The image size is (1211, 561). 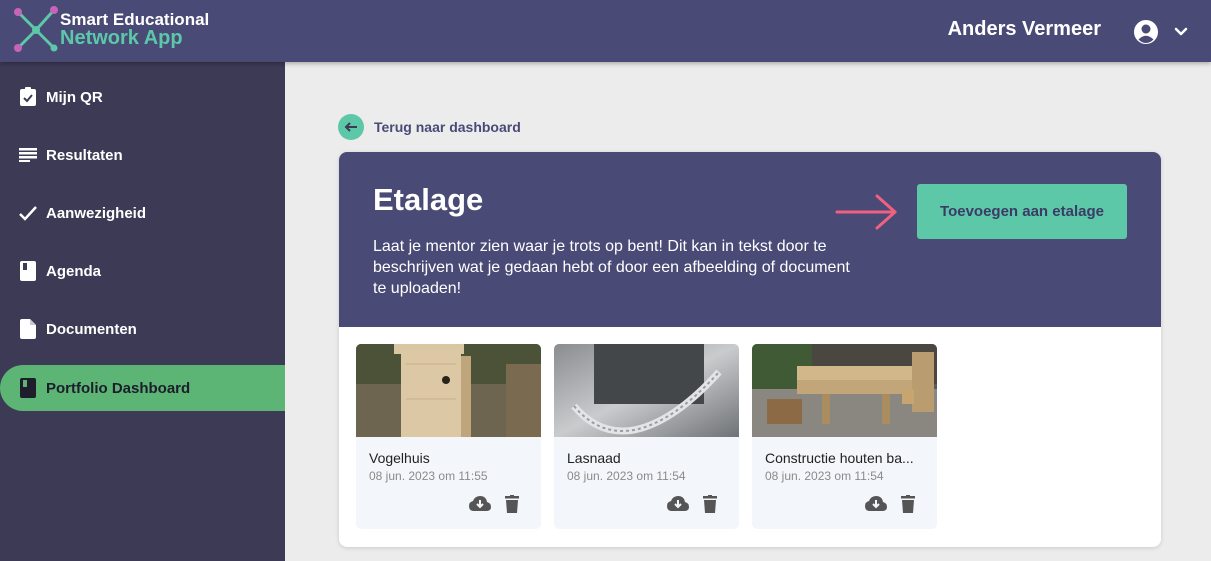 I want to click on sidebar-item-resultaten: Resultaten, so click(x=142, y=155).